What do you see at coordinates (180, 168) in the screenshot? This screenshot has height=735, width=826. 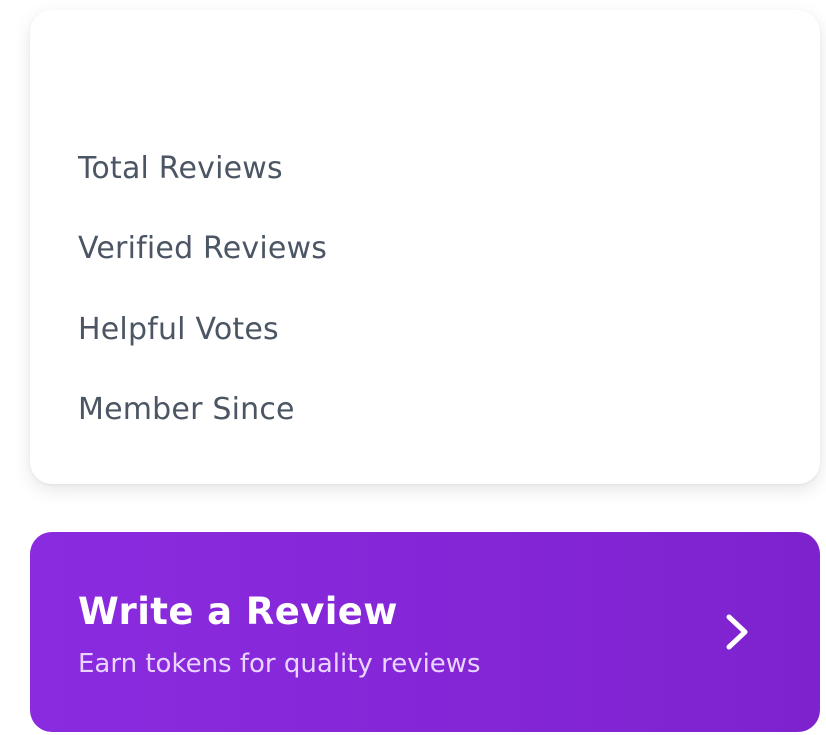 I see `stat-label: Total Reviews` at bounding box center [180, 168].